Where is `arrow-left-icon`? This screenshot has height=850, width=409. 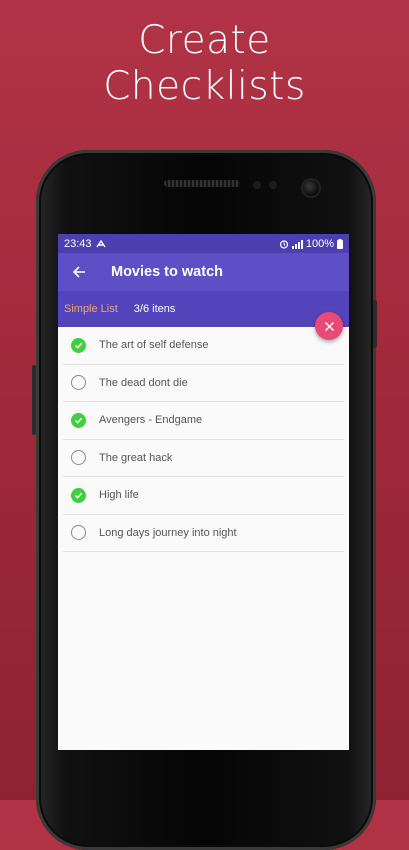
arrow-left-icon is located at coordinates (79, 272).